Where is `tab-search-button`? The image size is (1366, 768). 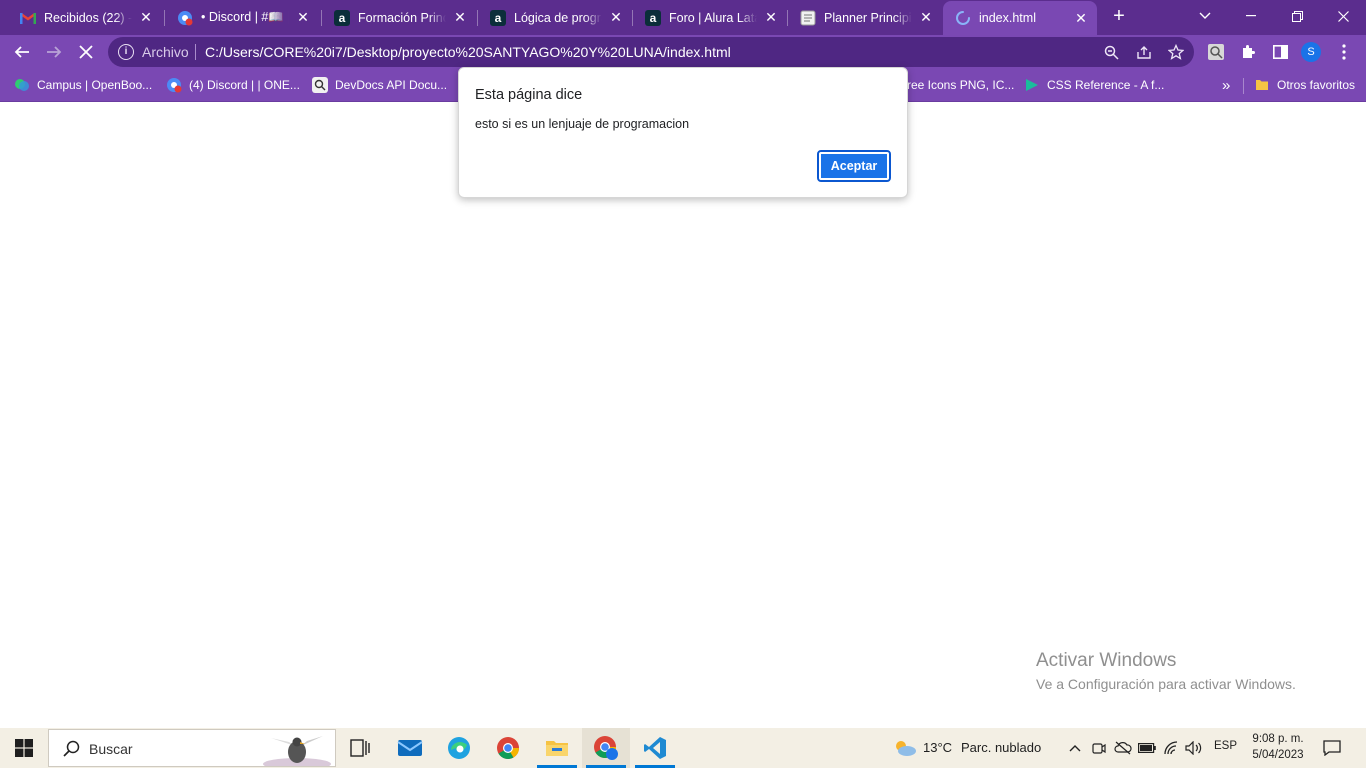
tab-search-button is located at coordinates (1205, 16).